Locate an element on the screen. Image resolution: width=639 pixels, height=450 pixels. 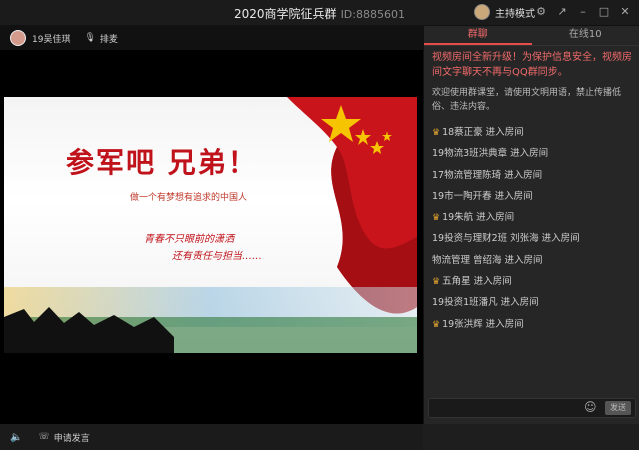
host-avatar is located at coordinates (482, 12).